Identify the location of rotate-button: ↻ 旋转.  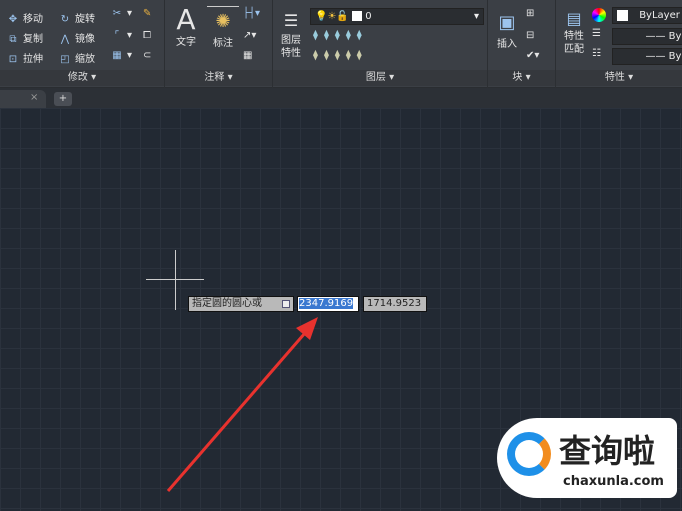
(76, 17).